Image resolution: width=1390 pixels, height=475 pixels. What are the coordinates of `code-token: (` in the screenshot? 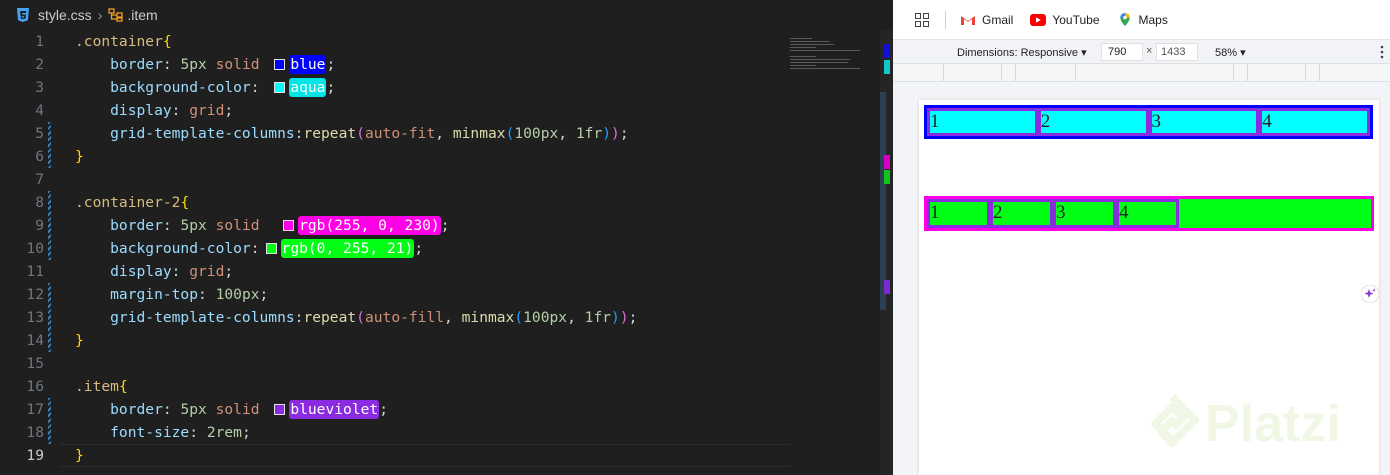 It's located at (519, 317).